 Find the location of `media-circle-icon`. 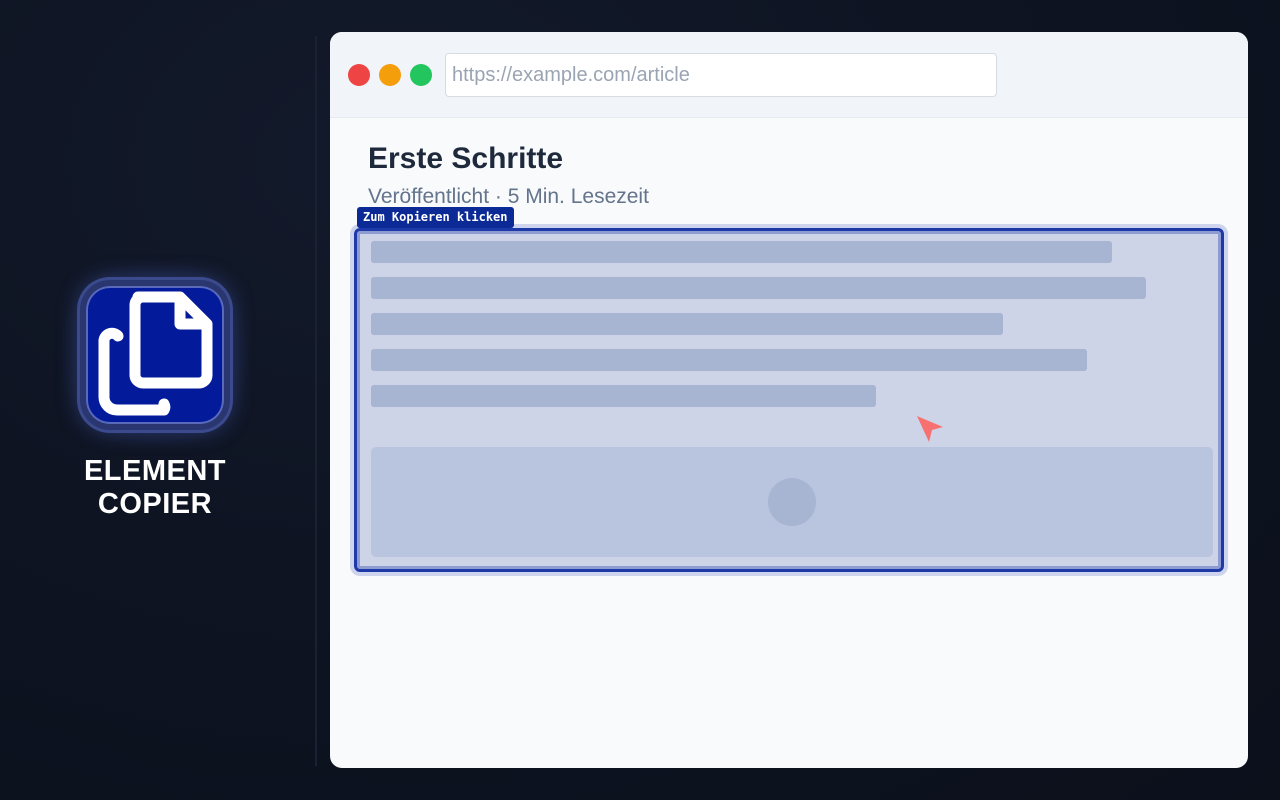

media-circle-icon is located at coordinates (792, 502).